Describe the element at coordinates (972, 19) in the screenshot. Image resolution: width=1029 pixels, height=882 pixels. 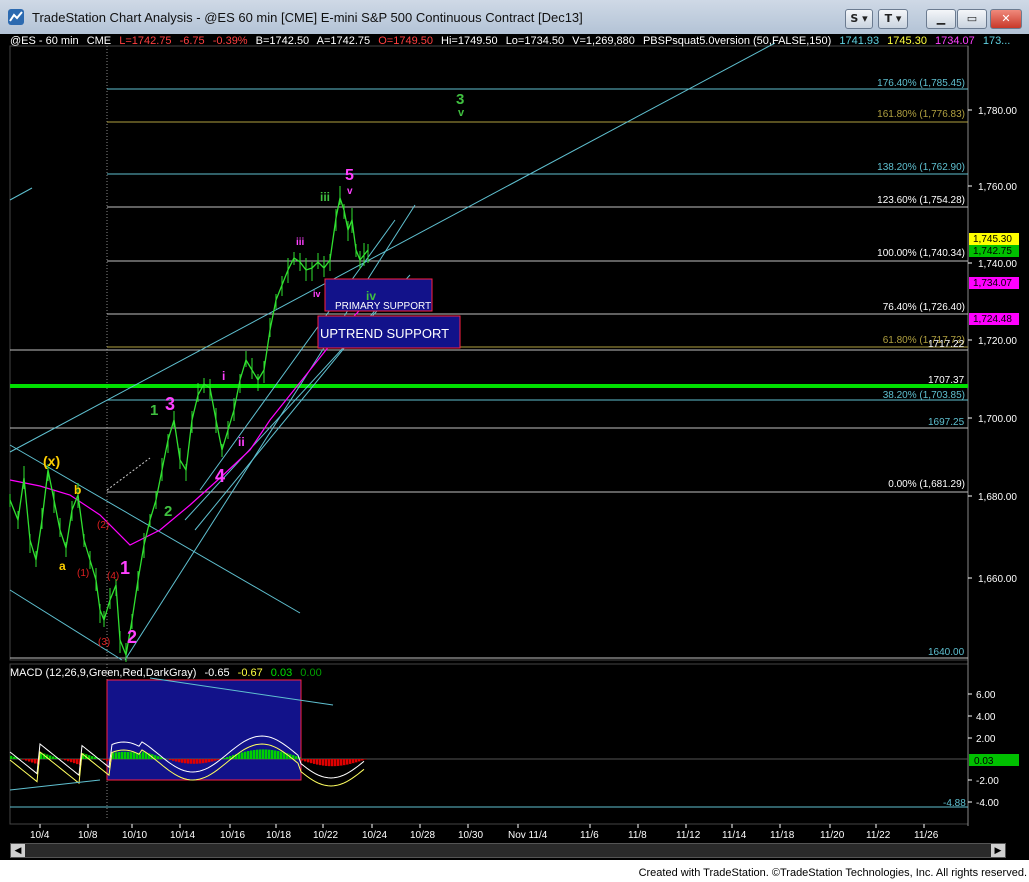
I see `maximize-button: ▭` at that location.